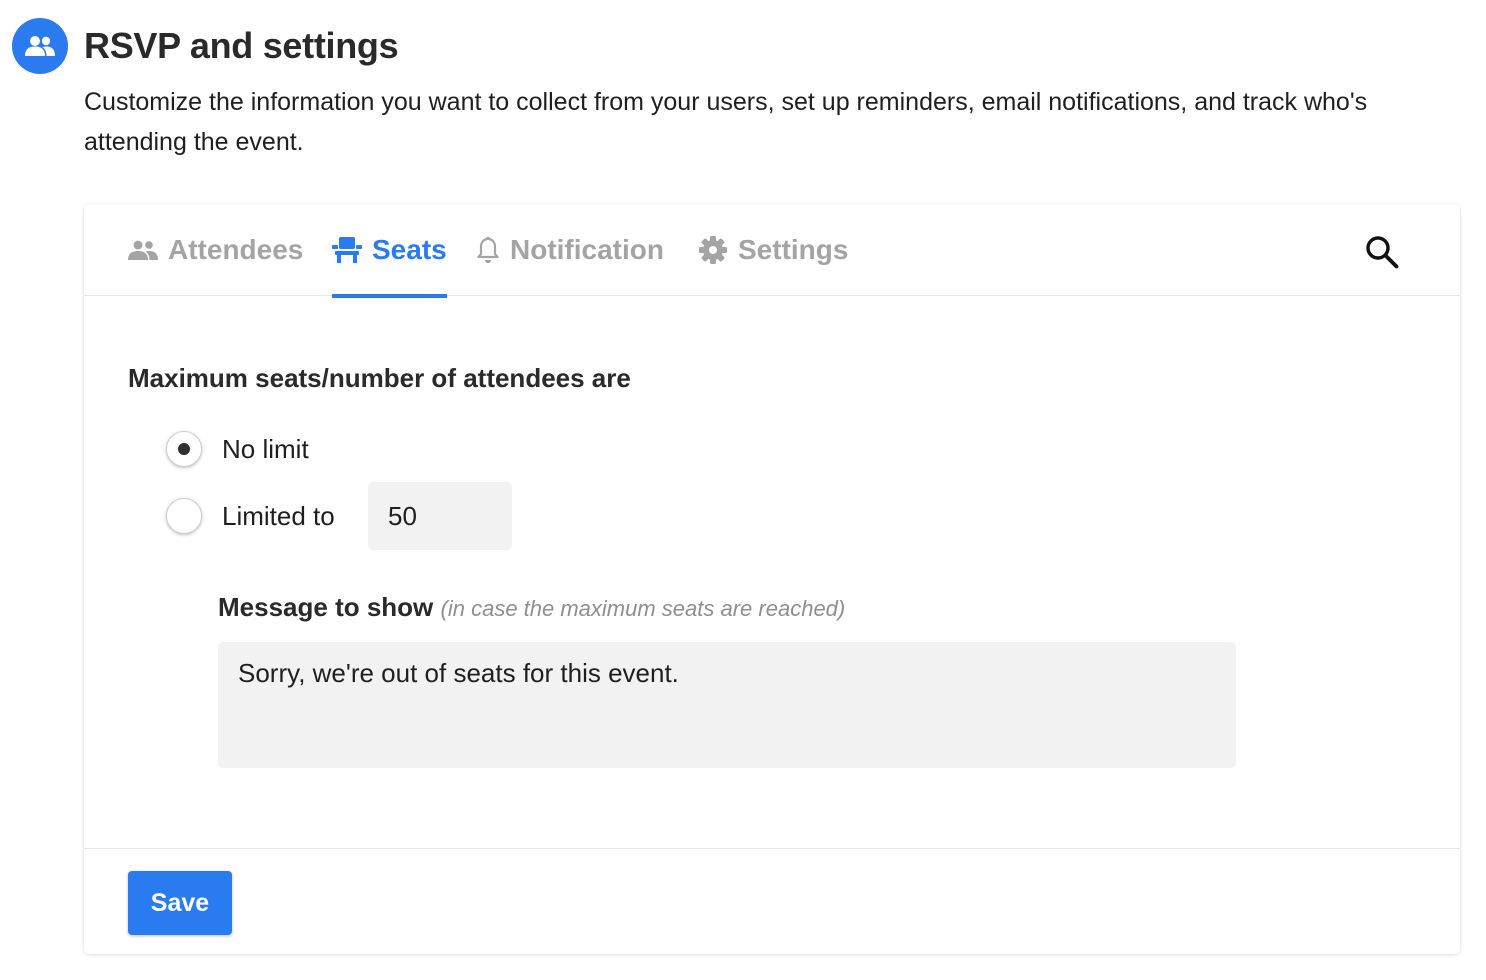 The height and width of the screenshot is (980, 1486). What do you see at coordinates (587, 249) in the screenshot?
I see `tab-notification-label: Notification` at bounding box center [587, 249].